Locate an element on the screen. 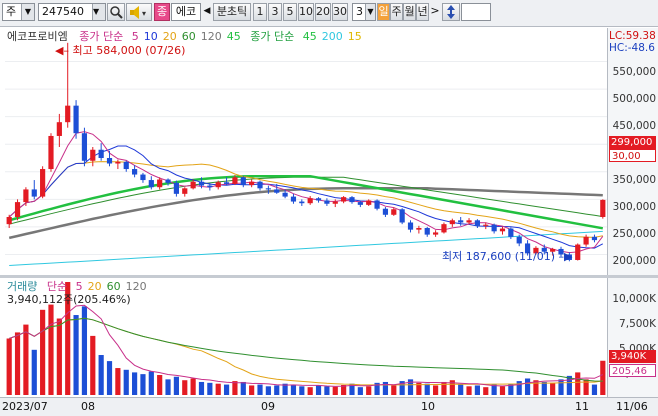 The height and width of the screenshot is (416, 658). price-legend-prefix: 종가 단순 is located at coordinates (101, 36).